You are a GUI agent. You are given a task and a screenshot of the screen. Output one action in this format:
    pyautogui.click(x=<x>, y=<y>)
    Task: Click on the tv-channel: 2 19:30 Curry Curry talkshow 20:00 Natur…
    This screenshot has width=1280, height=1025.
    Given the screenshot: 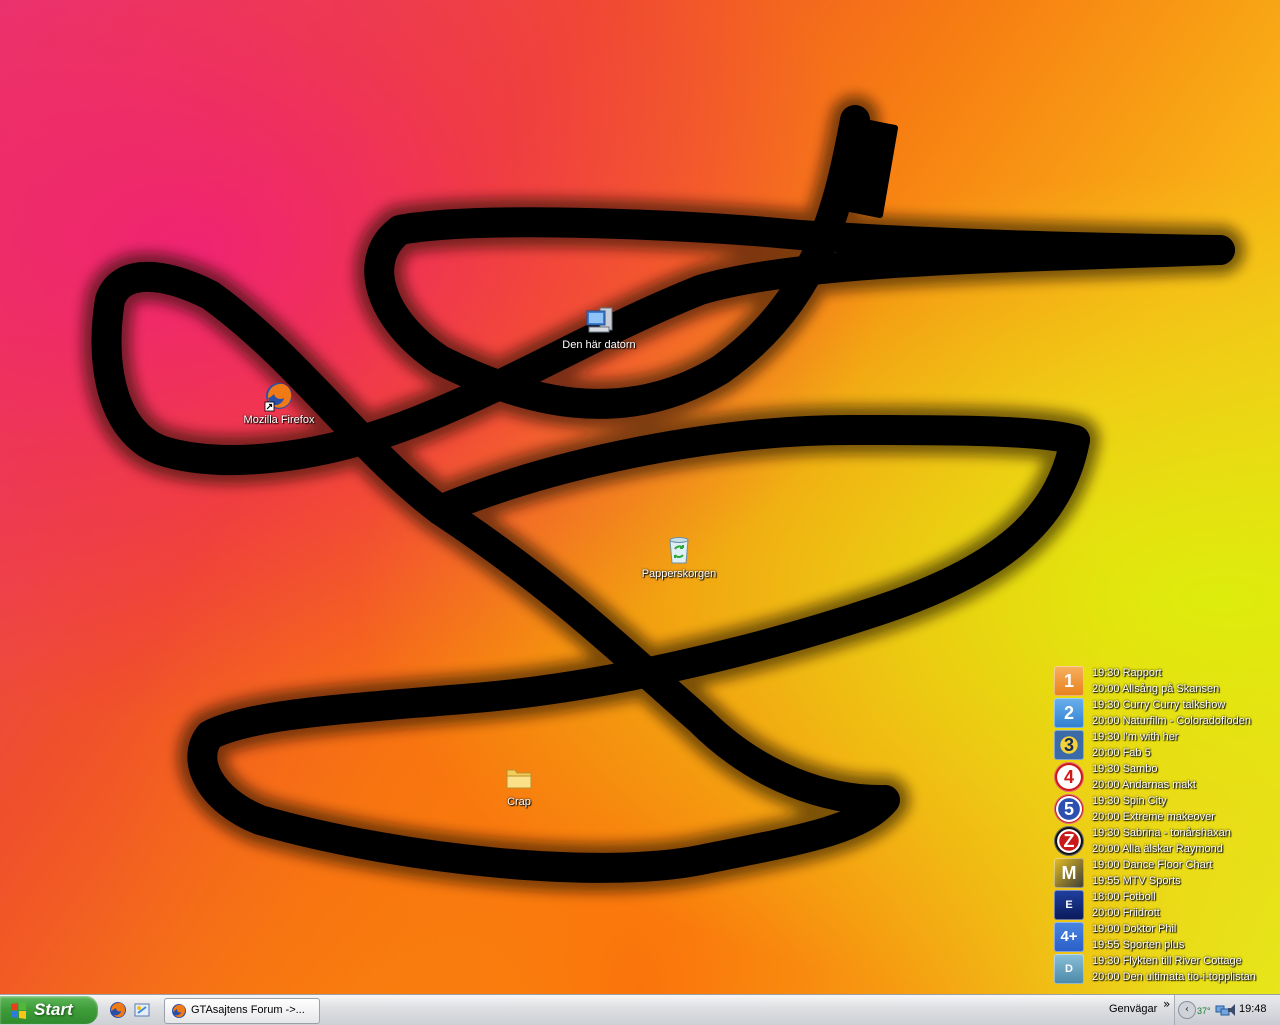 What is the action you would take?
    pyautogui.click(x=1167, y=713)
    